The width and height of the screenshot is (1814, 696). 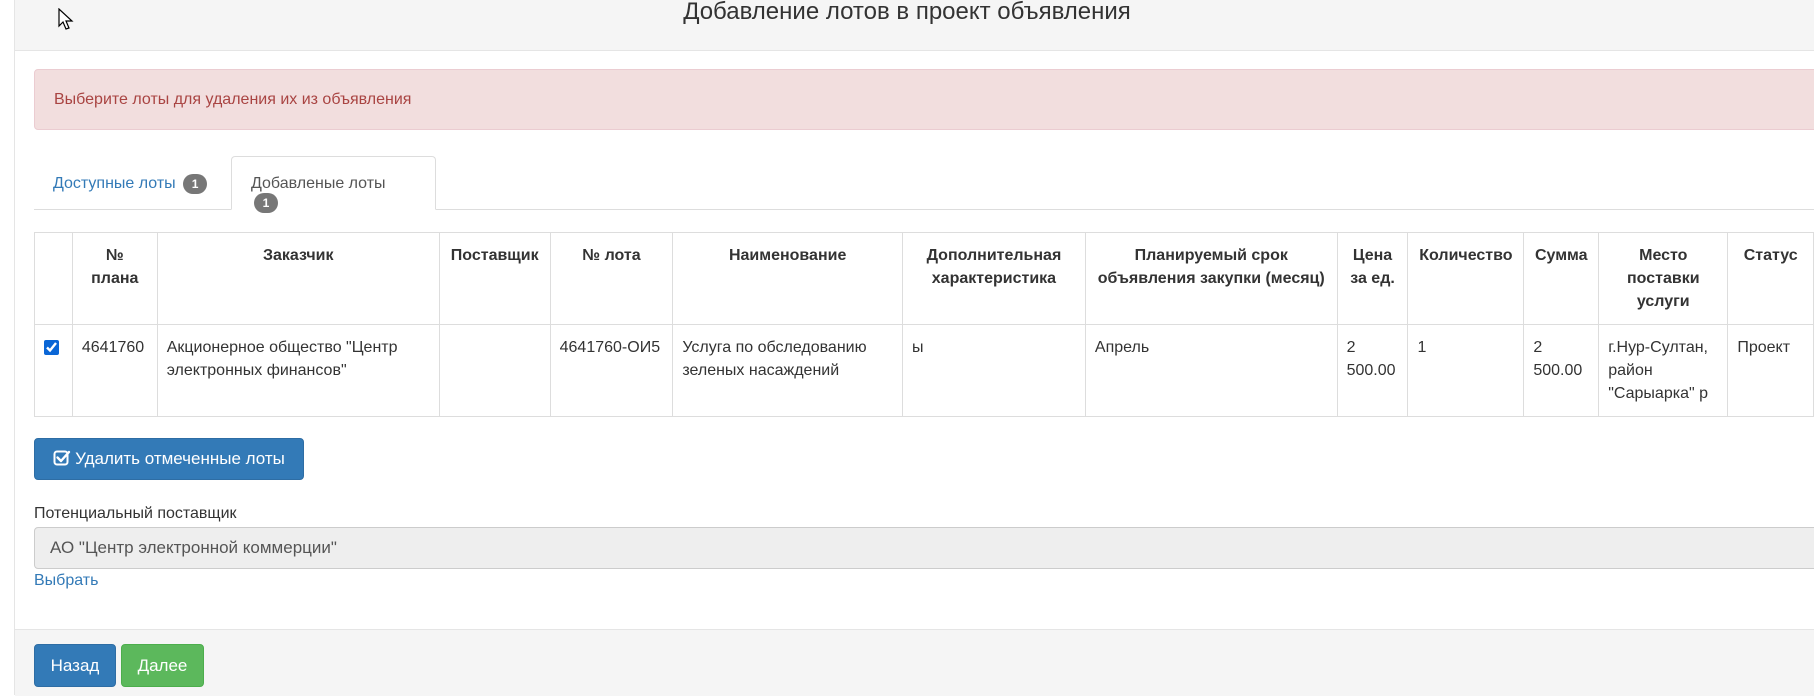 What do you see at coordinates (1663, 370) in the screenshot?
I see `cell-delivery-place: г.Нур-Султан, район "Сарыарка" р` at bounding box center [1663, 370].